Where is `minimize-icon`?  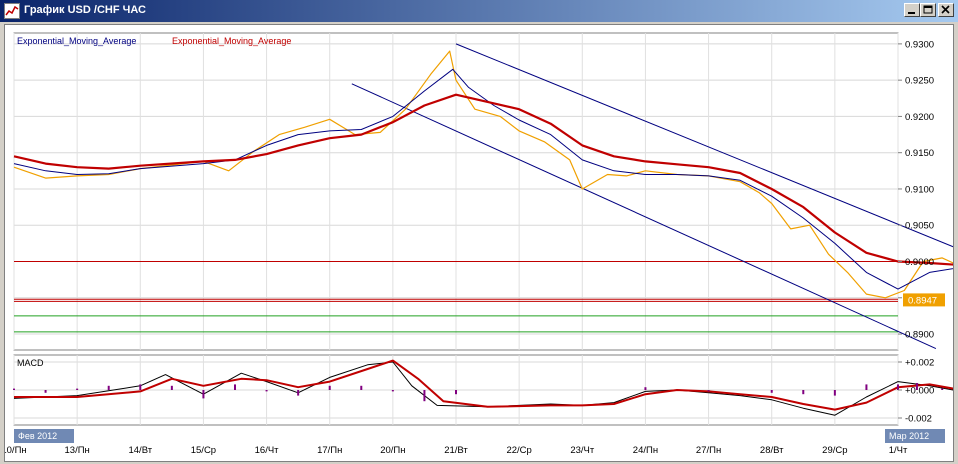
minimize-icon is located at coordinates (911, 13).